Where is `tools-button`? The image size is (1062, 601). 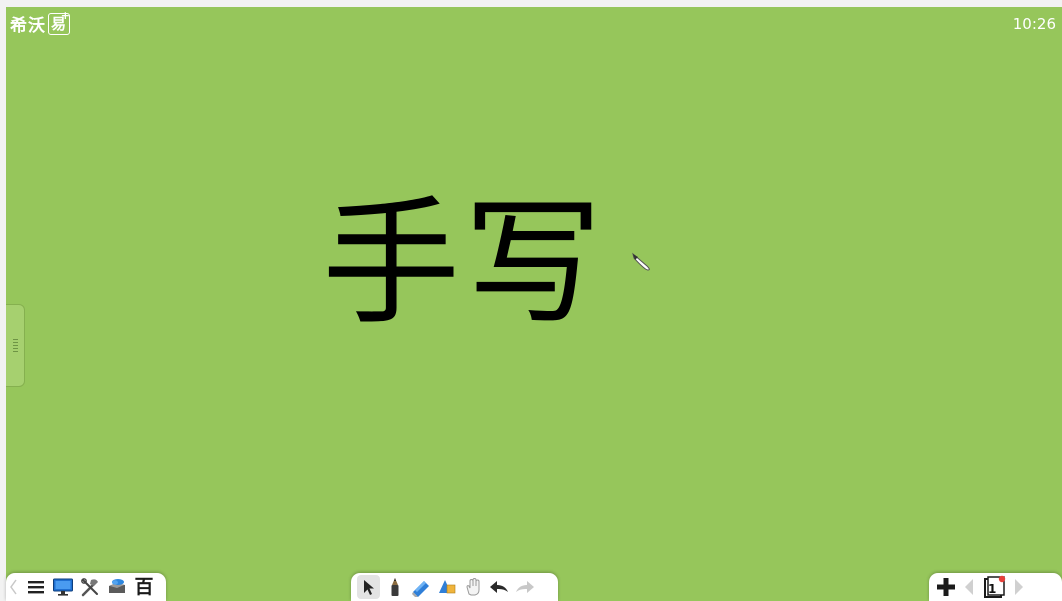 tools-button is located at coordinates (90, 587).